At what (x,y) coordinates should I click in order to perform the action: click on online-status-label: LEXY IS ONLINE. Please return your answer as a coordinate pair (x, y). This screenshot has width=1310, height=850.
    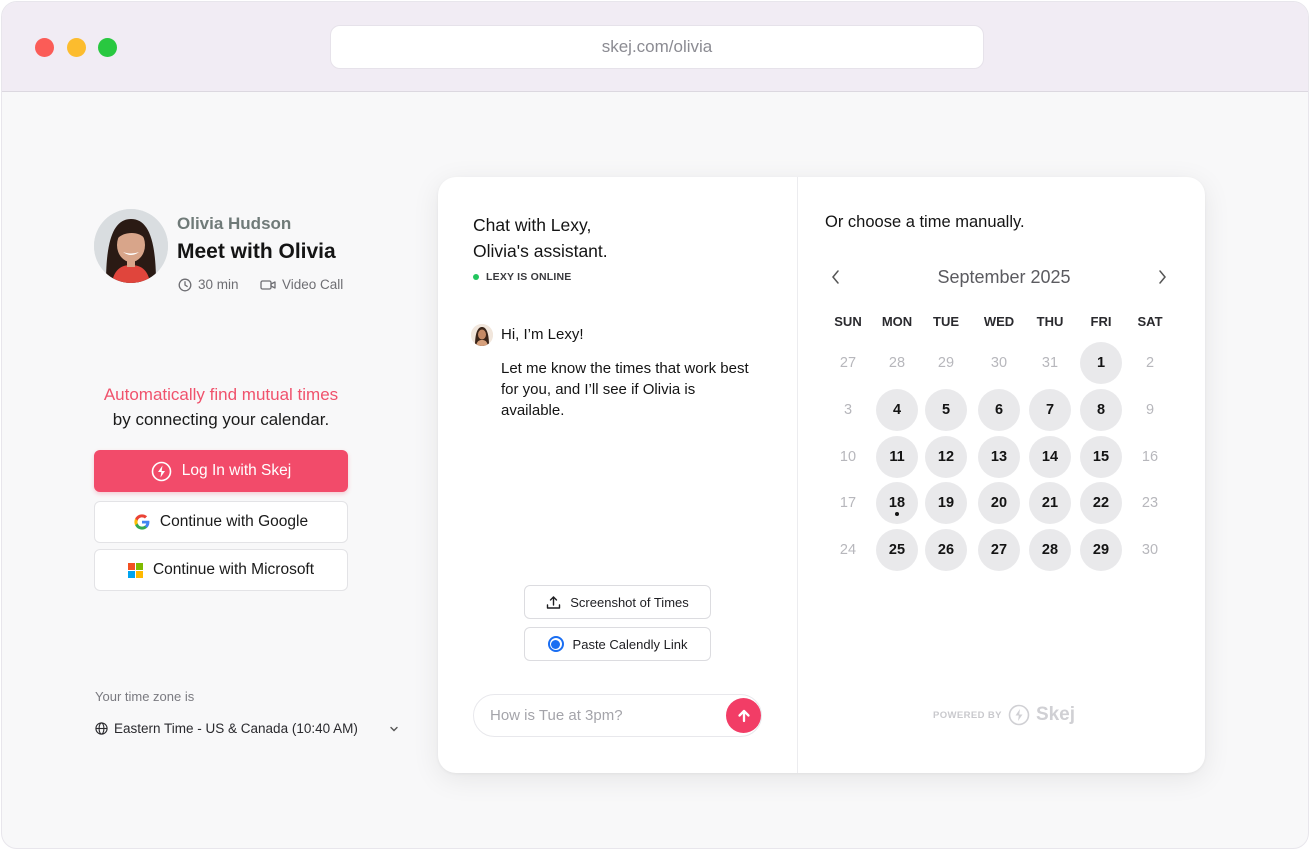
    Looking at the image, I should click on (529, 277).